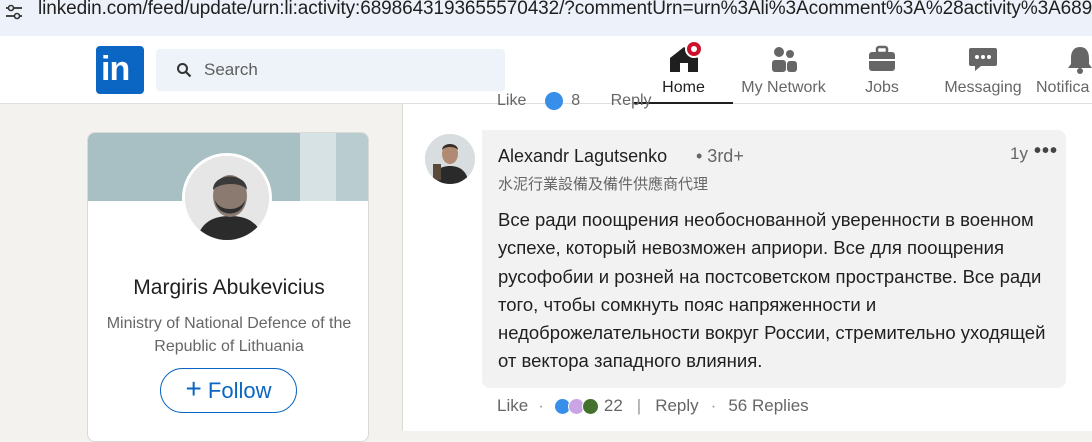 The image size is (1092, 442). I want to click on follow-button: + Follow, so click(228, 390).